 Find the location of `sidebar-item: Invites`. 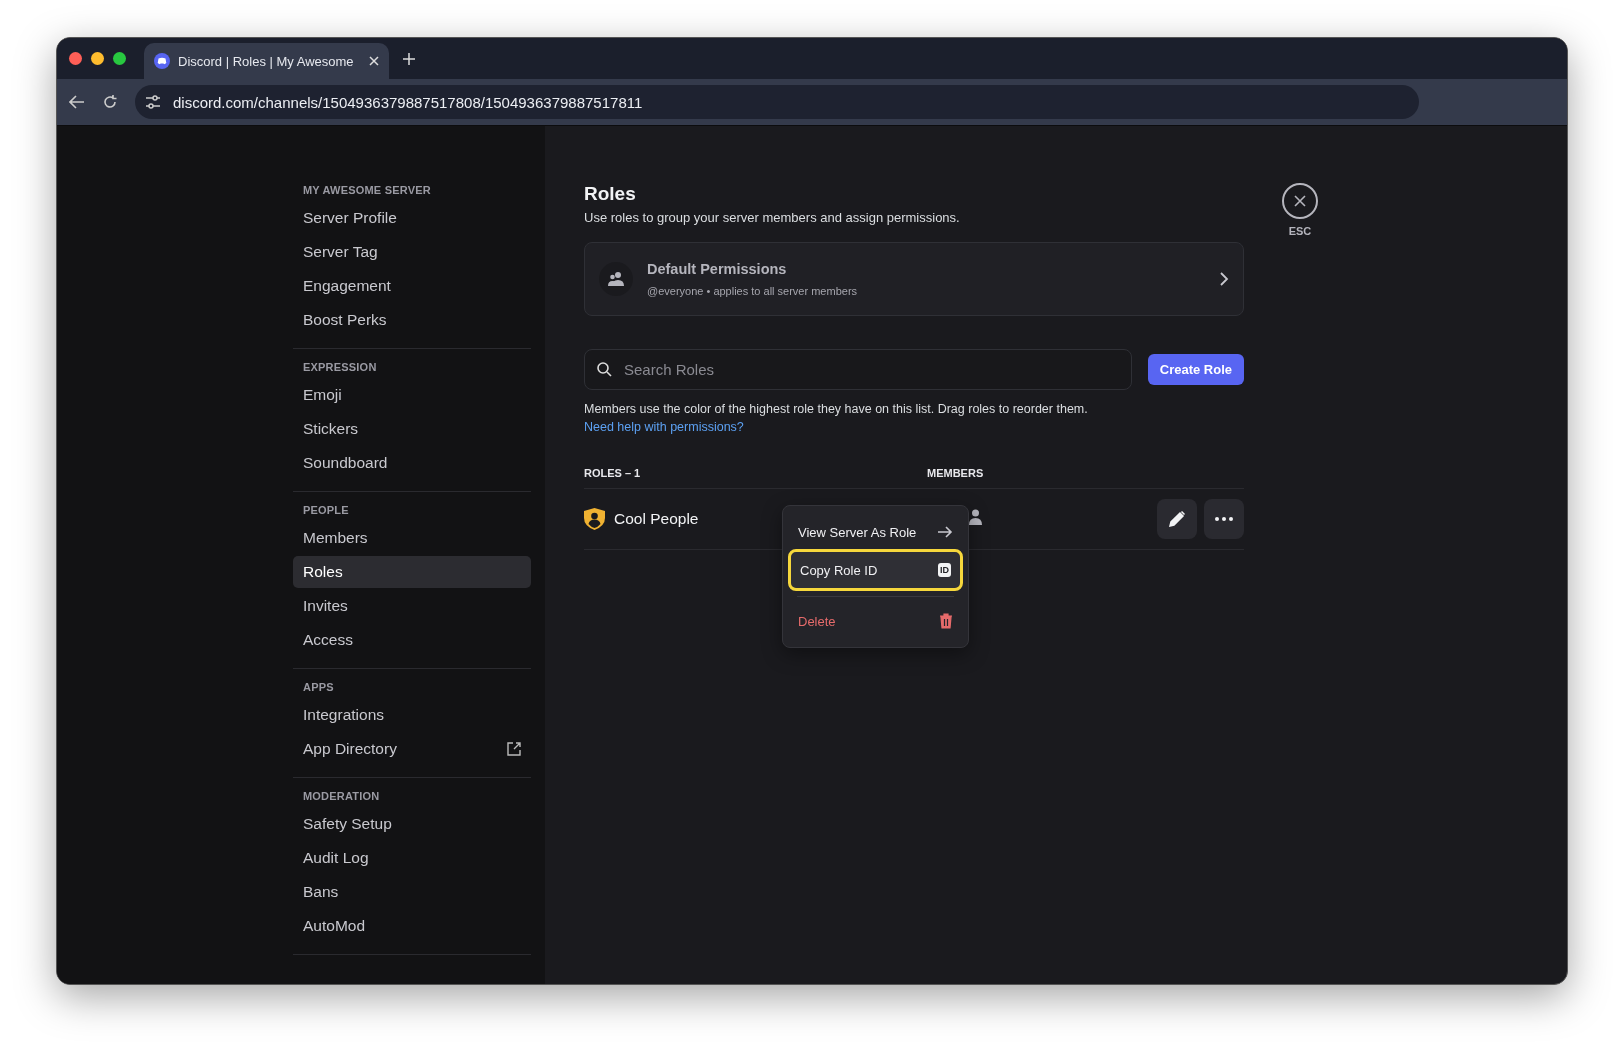

sidebar-item: Invites is located at coordinates (412, 606).